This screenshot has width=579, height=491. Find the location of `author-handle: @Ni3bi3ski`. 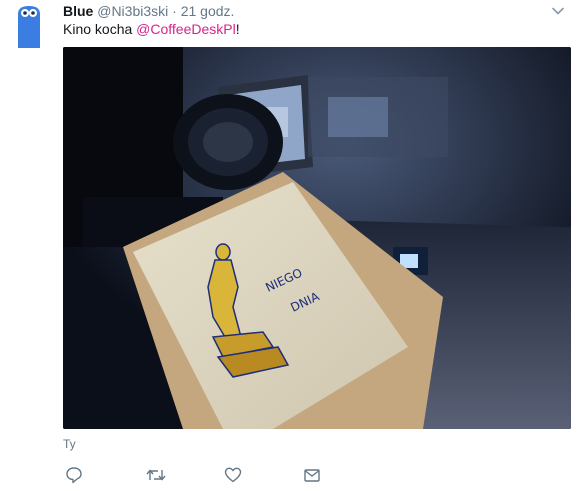

author-handle: @Ni3bi3ski is located at coordinates (132, 11).